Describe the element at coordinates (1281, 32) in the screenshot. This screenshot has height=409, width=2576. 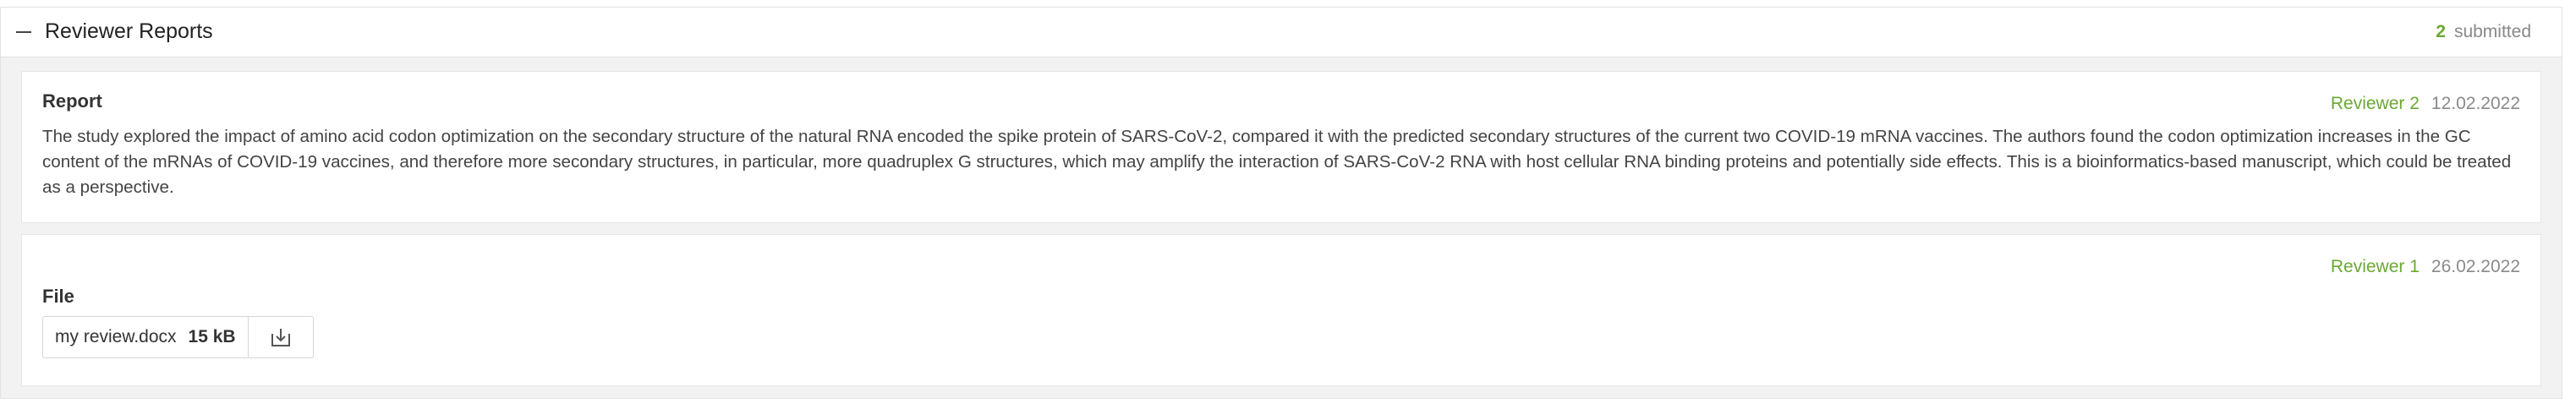
I see `panel-header: Reviewer Reports 2 submitted` at that location.